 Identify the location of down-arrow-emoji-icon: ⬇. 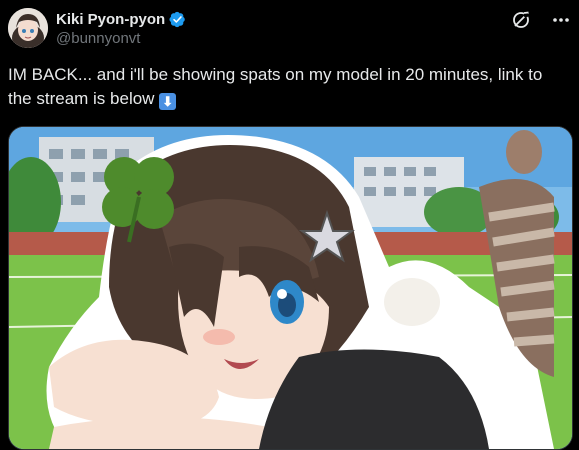
(168, 101).